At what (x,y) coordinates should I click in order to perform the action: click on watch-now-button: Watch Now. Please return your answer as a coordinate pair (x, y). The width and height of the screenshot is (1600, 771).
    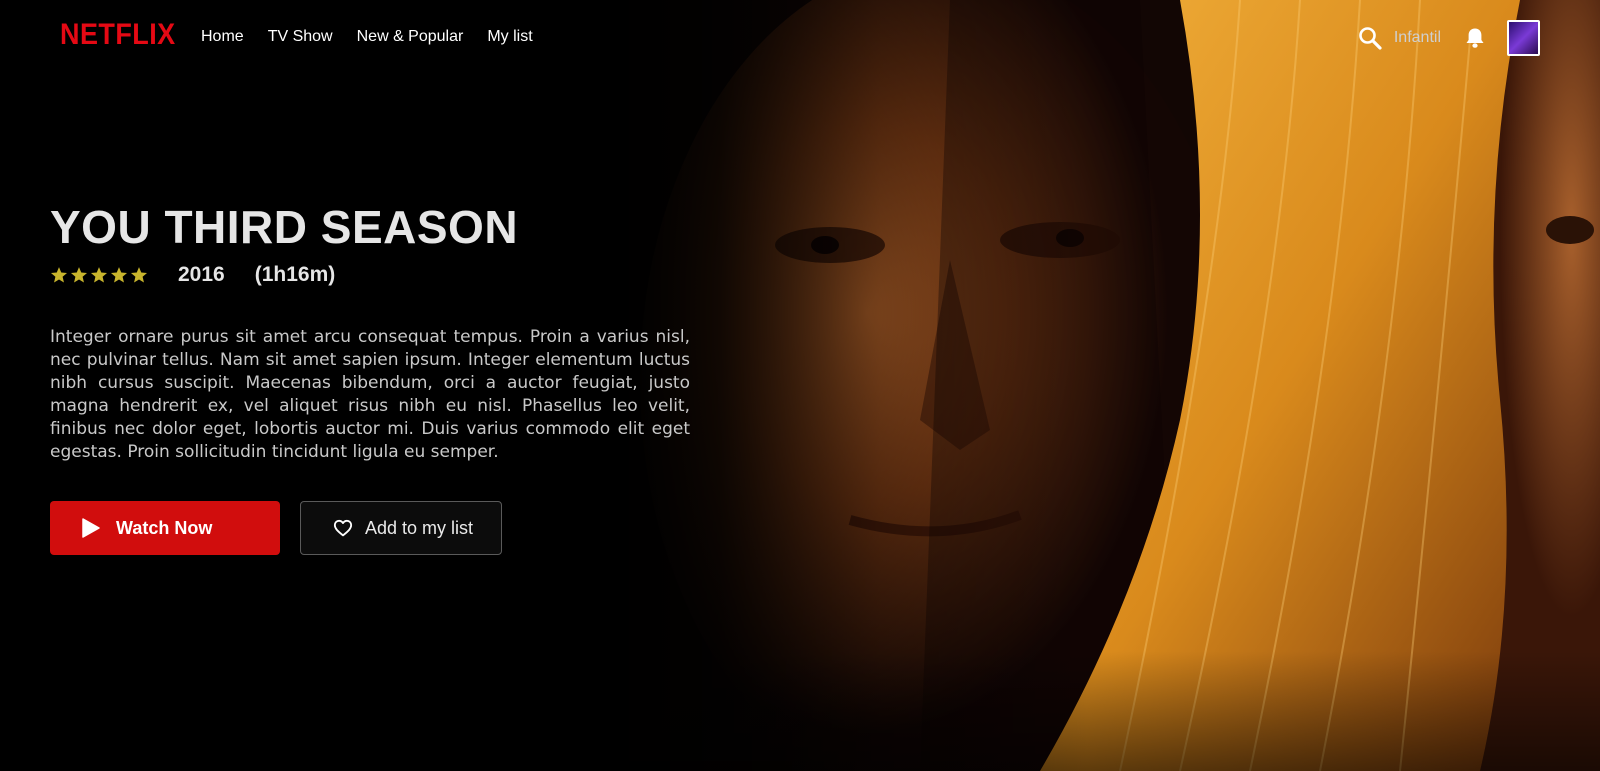
    Looking at the image, I should click on (165, 528).